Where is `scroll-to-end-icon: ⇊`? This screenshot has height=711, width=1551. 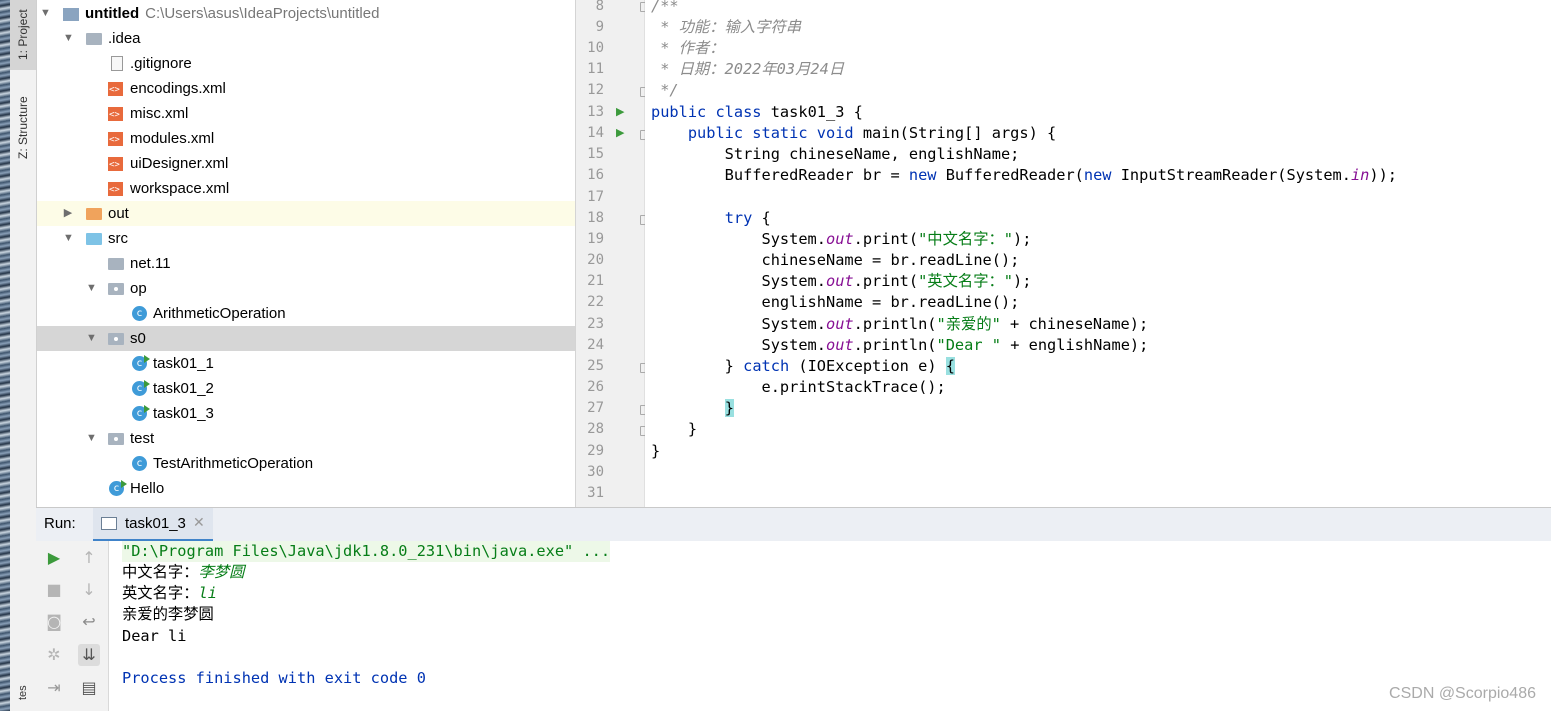 scroll-to-end-icon: ⇊ is located at coordinates (89, 655).